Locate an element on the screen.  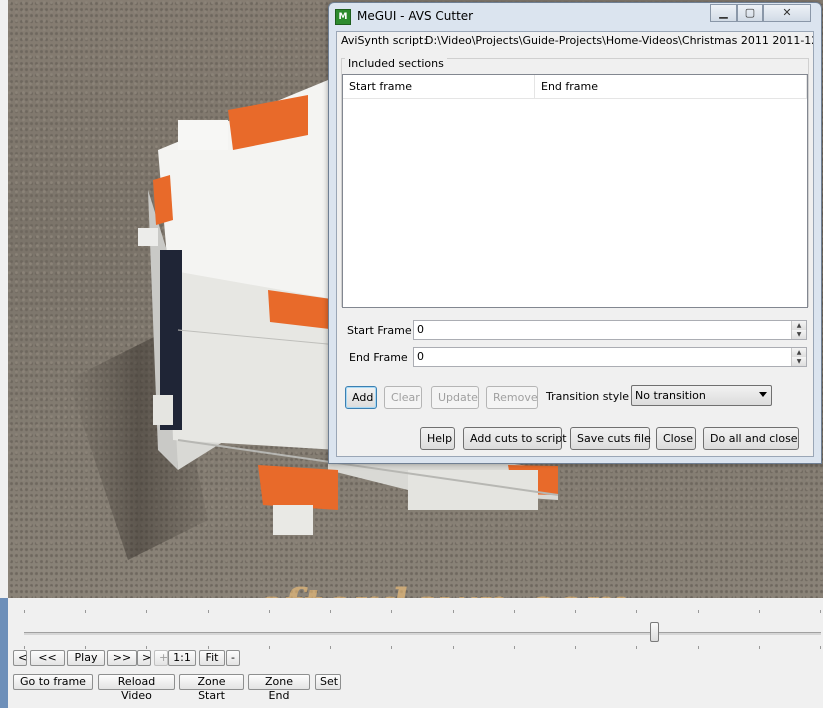
start-frame-up-icon: ▲ is located at coordinates (798, 325).